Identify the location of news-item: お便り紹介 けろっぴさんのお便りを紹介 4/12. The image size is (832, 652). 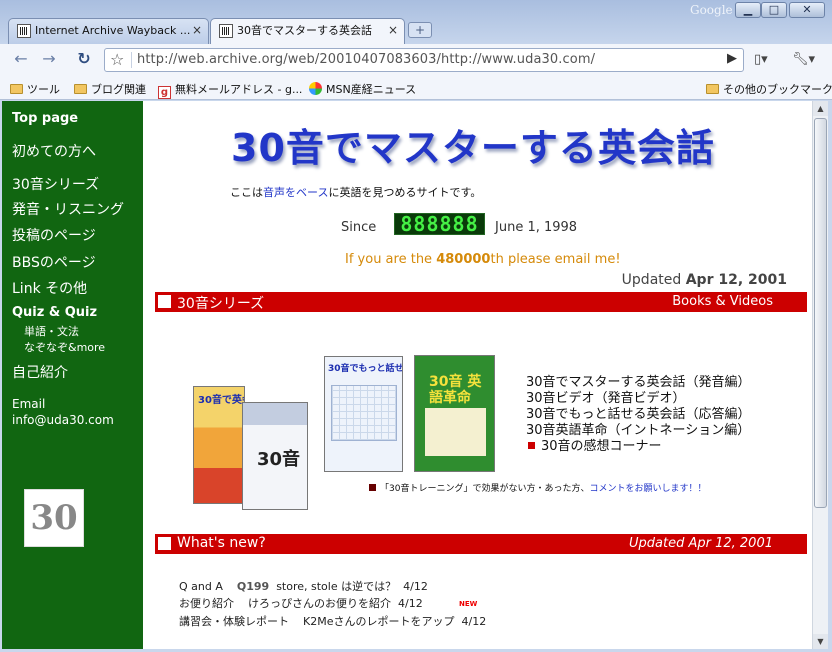
(301, 603).